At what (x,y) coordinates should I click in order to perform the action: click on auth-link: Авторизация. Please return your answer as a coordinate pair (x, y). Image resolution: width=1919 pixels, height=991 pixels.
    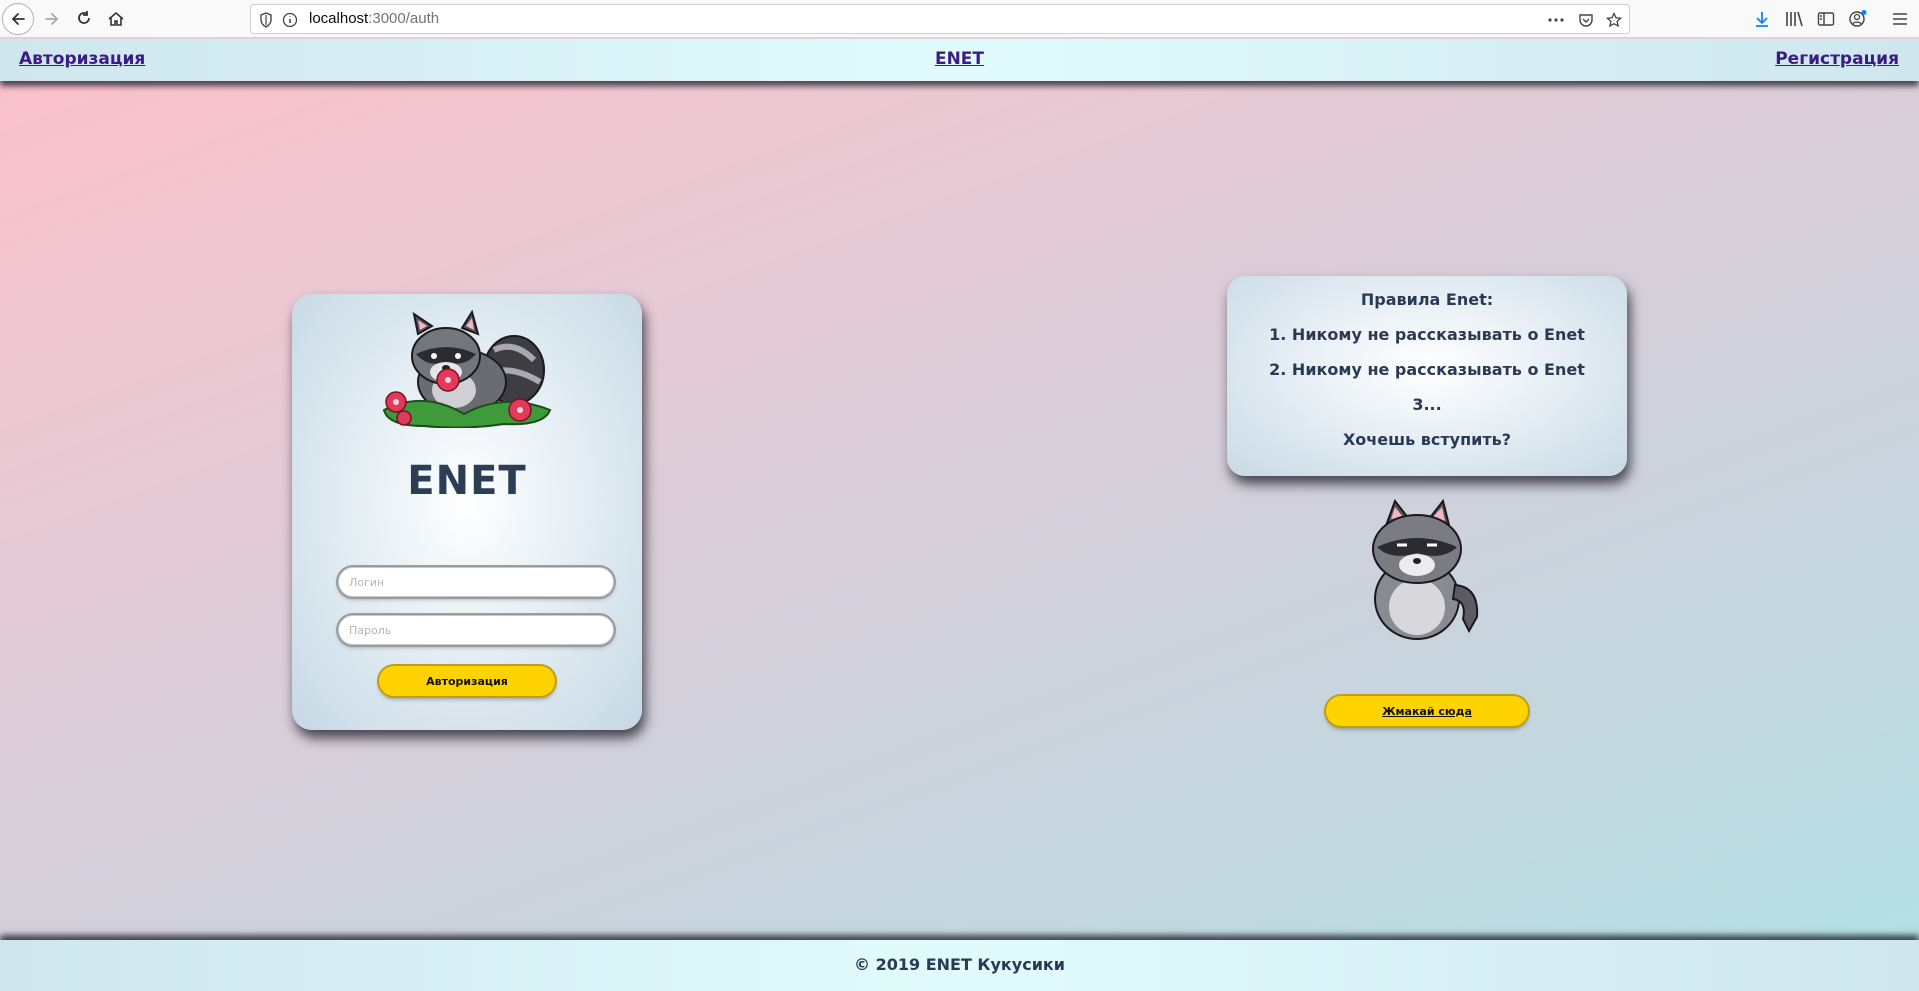
    Looking at the image, I should click on (82, 59).